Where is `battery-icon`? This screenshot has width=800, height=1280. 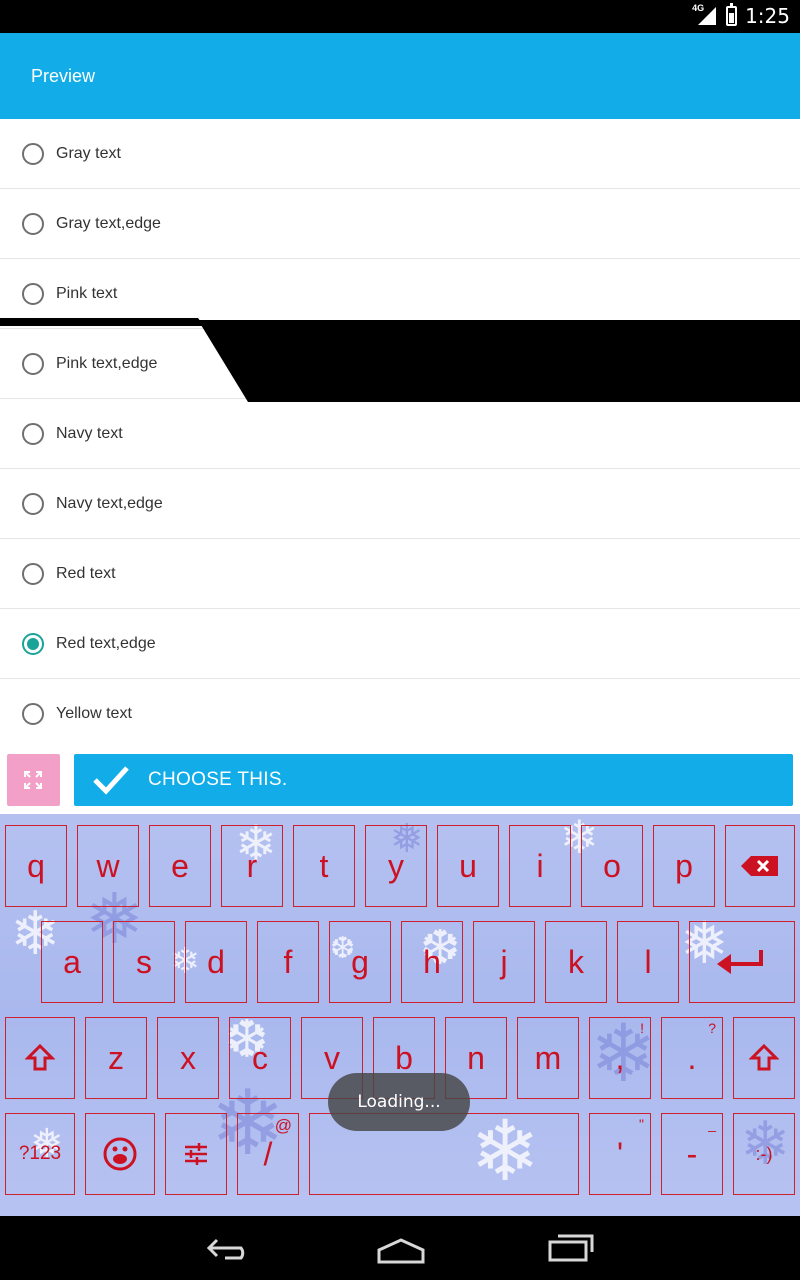 battery-icon is located at coordinates (732, 14).